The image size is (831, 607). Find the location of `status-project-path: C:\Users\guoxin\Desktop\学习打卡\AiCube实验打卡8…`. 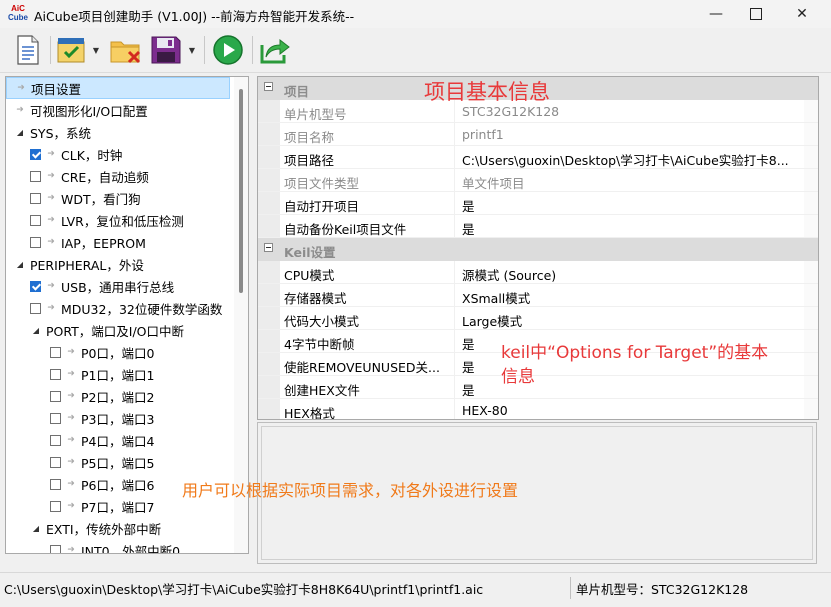

status-project-path: C:\Users\guoxin\Desktop\学习打卡\AiCube实验打卡8… is located at coordinates (244, 589).